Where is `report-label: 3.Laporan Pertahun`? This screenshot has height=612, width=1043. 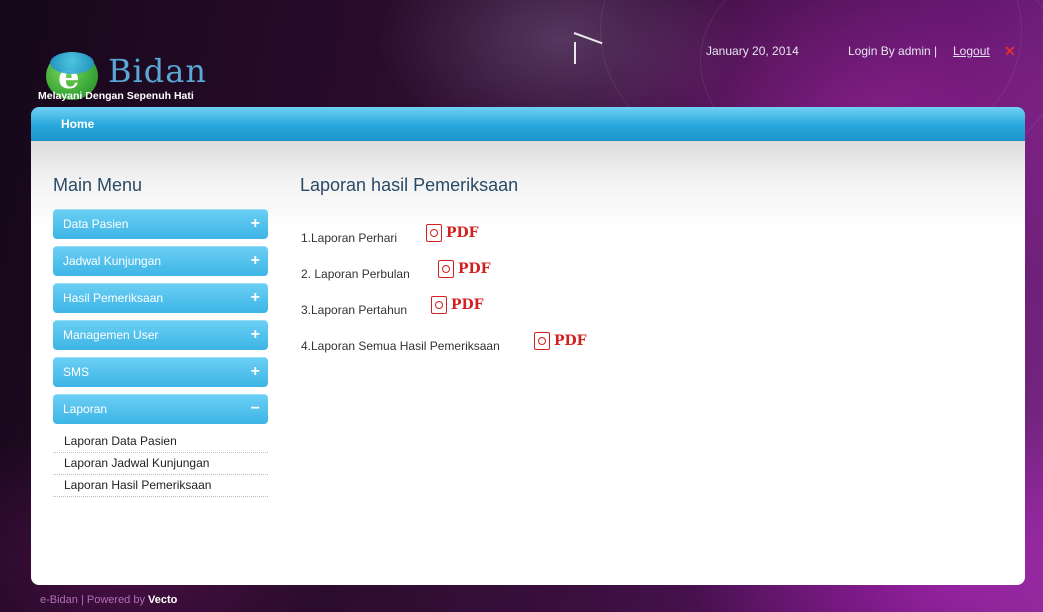
report-label: 3.Laporan Pertahun is located at coordinates (354, 310).